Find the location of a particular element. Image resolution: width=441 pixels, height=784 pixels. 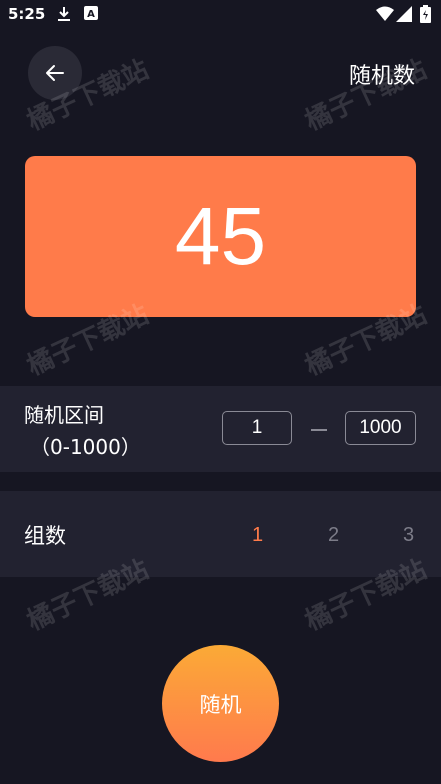

arrow-left-icon is located at coordinates (55, 73).